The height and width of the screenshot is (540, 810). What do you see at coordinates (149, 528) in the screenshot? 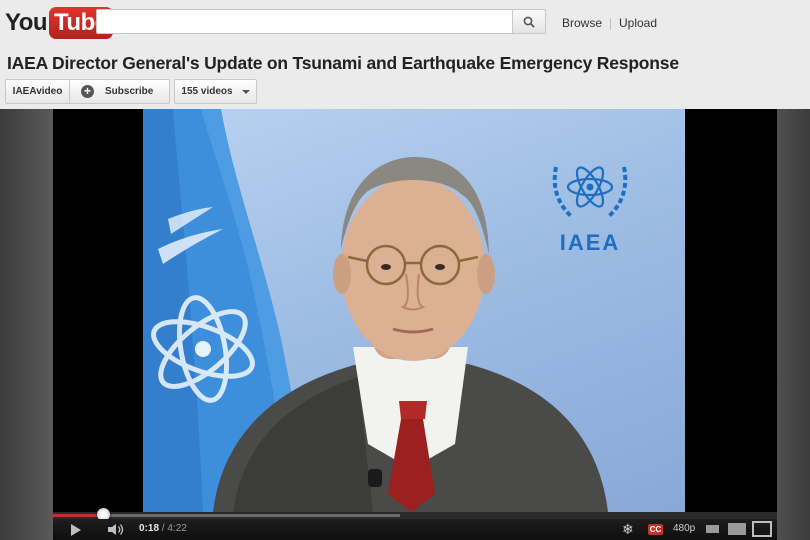
I see `current-time: 0:18` at bounding box center [149, 528].